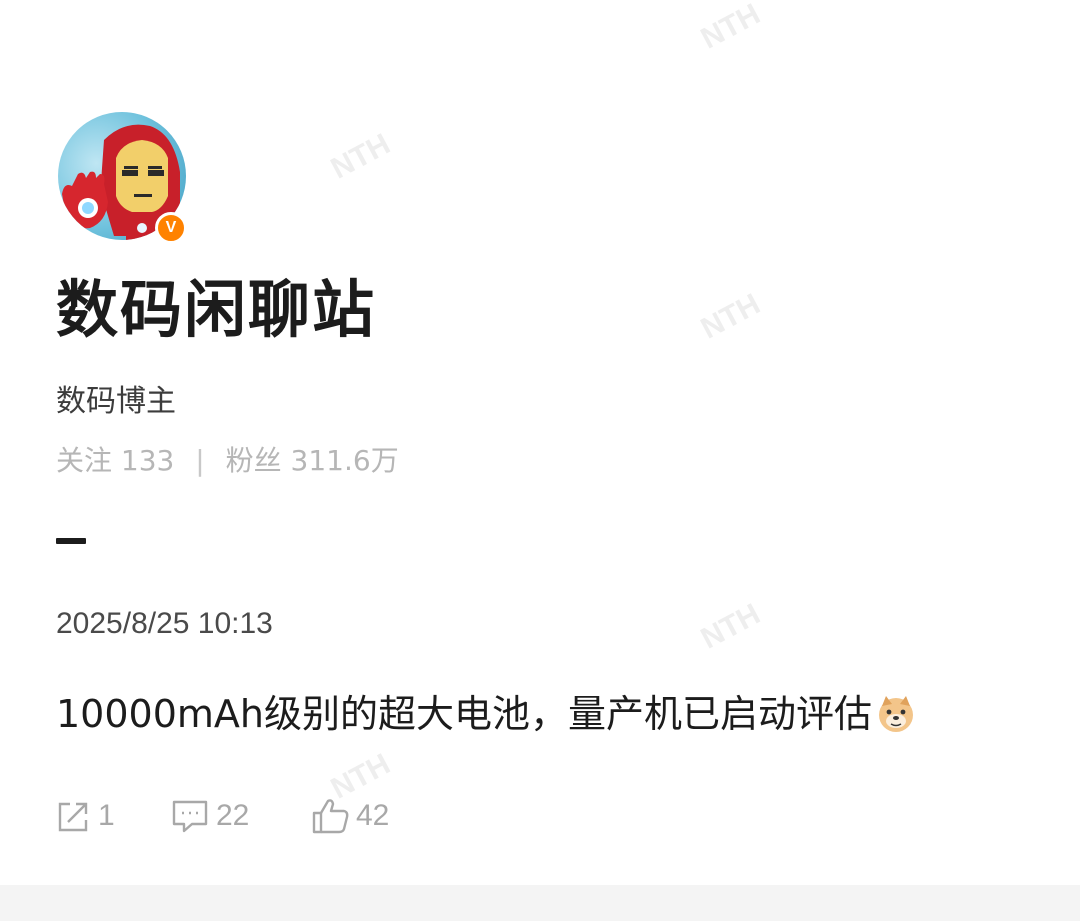  What do you see at coordinates (464, 714) in the screenshot?
I see `post-text: 10000mAh级别的超大电池，量产机已启动评估` at bounding box center [464, 714].